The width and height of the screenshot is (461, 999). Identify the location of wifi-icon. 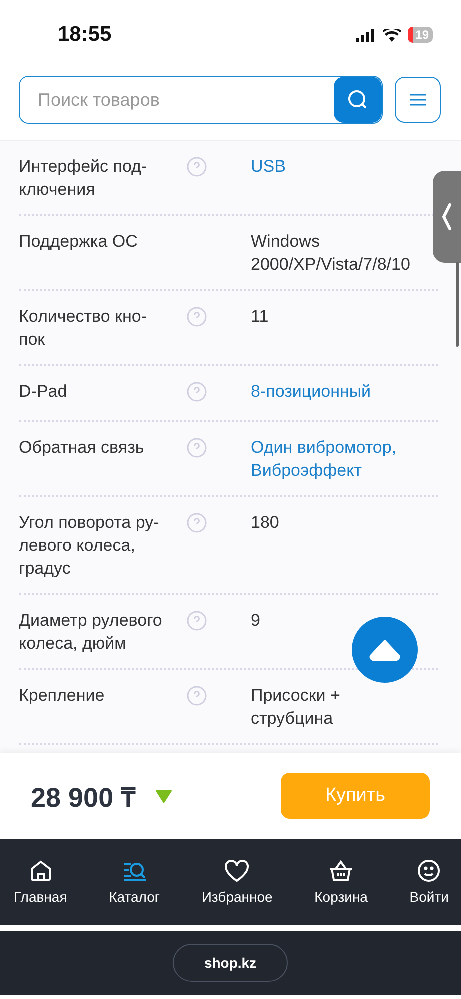
(391, 35).